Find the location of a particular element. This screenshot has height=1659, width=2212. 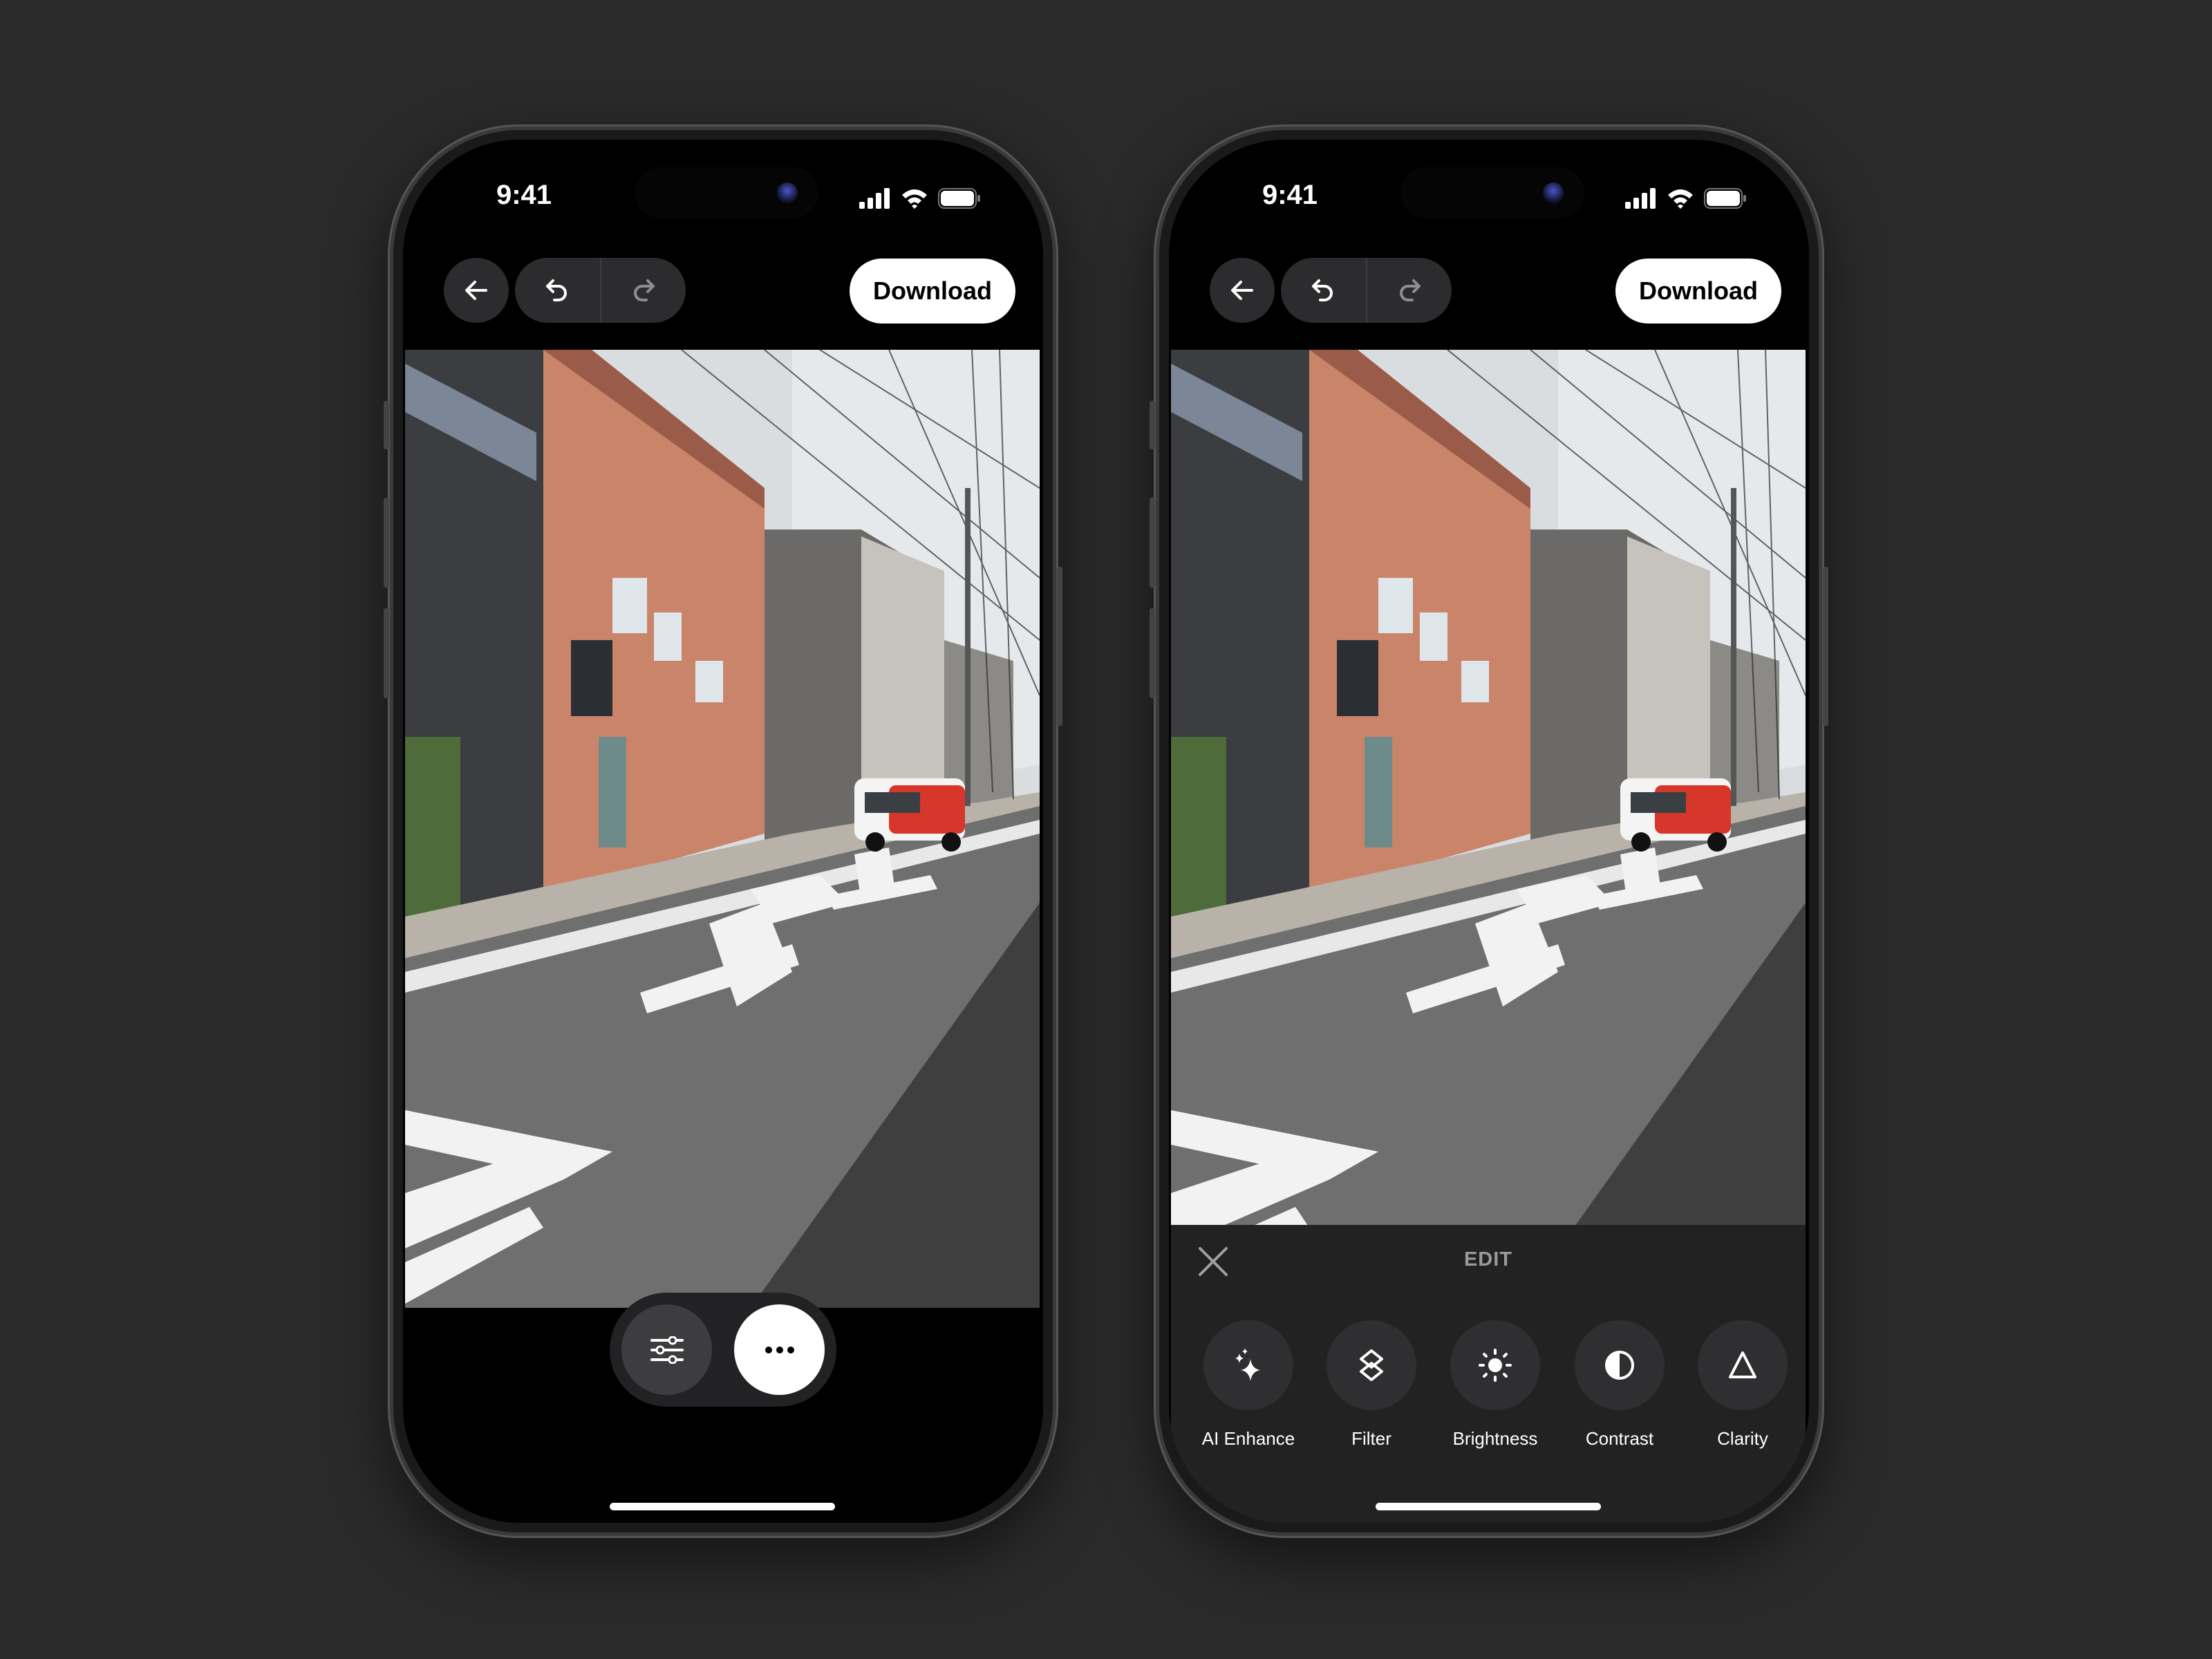

more-button is located at coordinates (779, 1349).